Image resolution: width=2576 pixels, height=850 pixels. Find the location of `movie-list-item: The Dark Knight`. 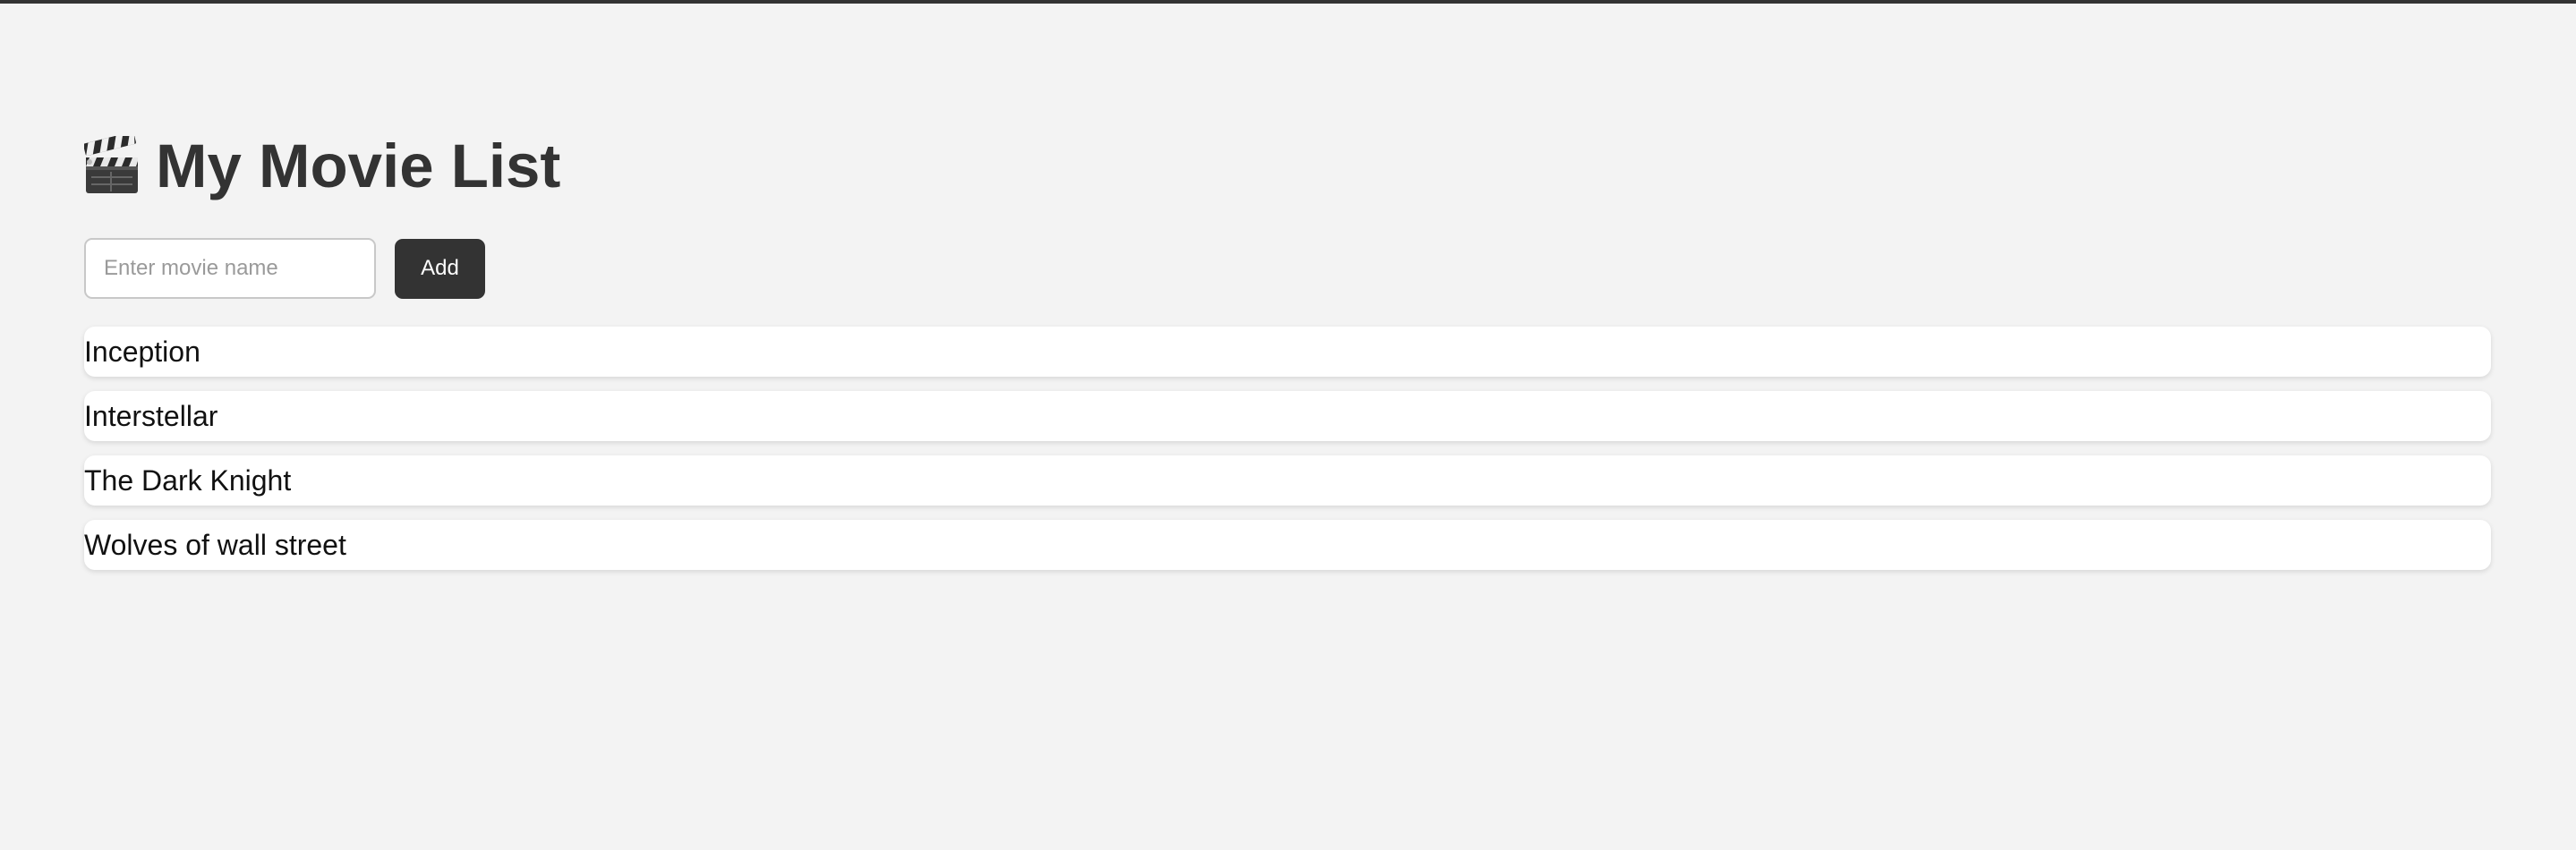

movie-list-item: The Dark Knight is located at coordinates (1287, 480).